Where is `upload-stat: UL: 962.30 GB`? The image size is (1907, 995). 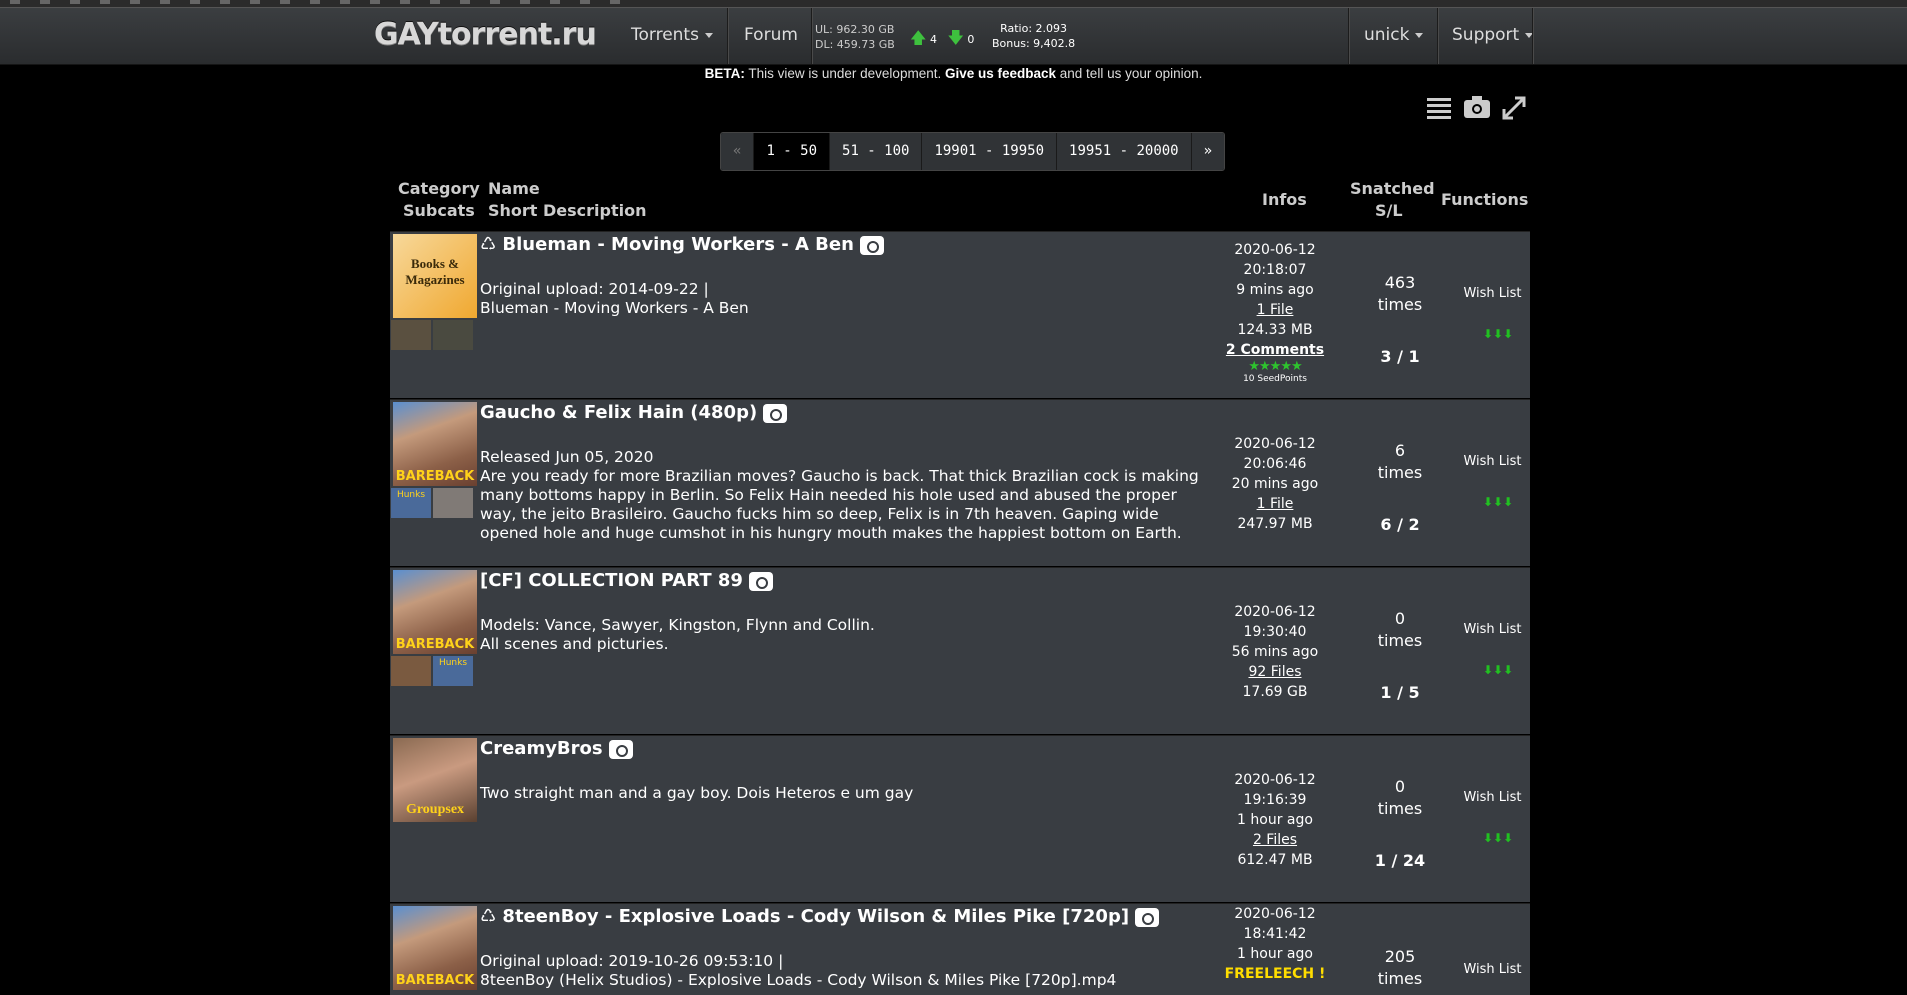
upload-stat: UL: 962.30 GB is located at coordinates (855, 29).